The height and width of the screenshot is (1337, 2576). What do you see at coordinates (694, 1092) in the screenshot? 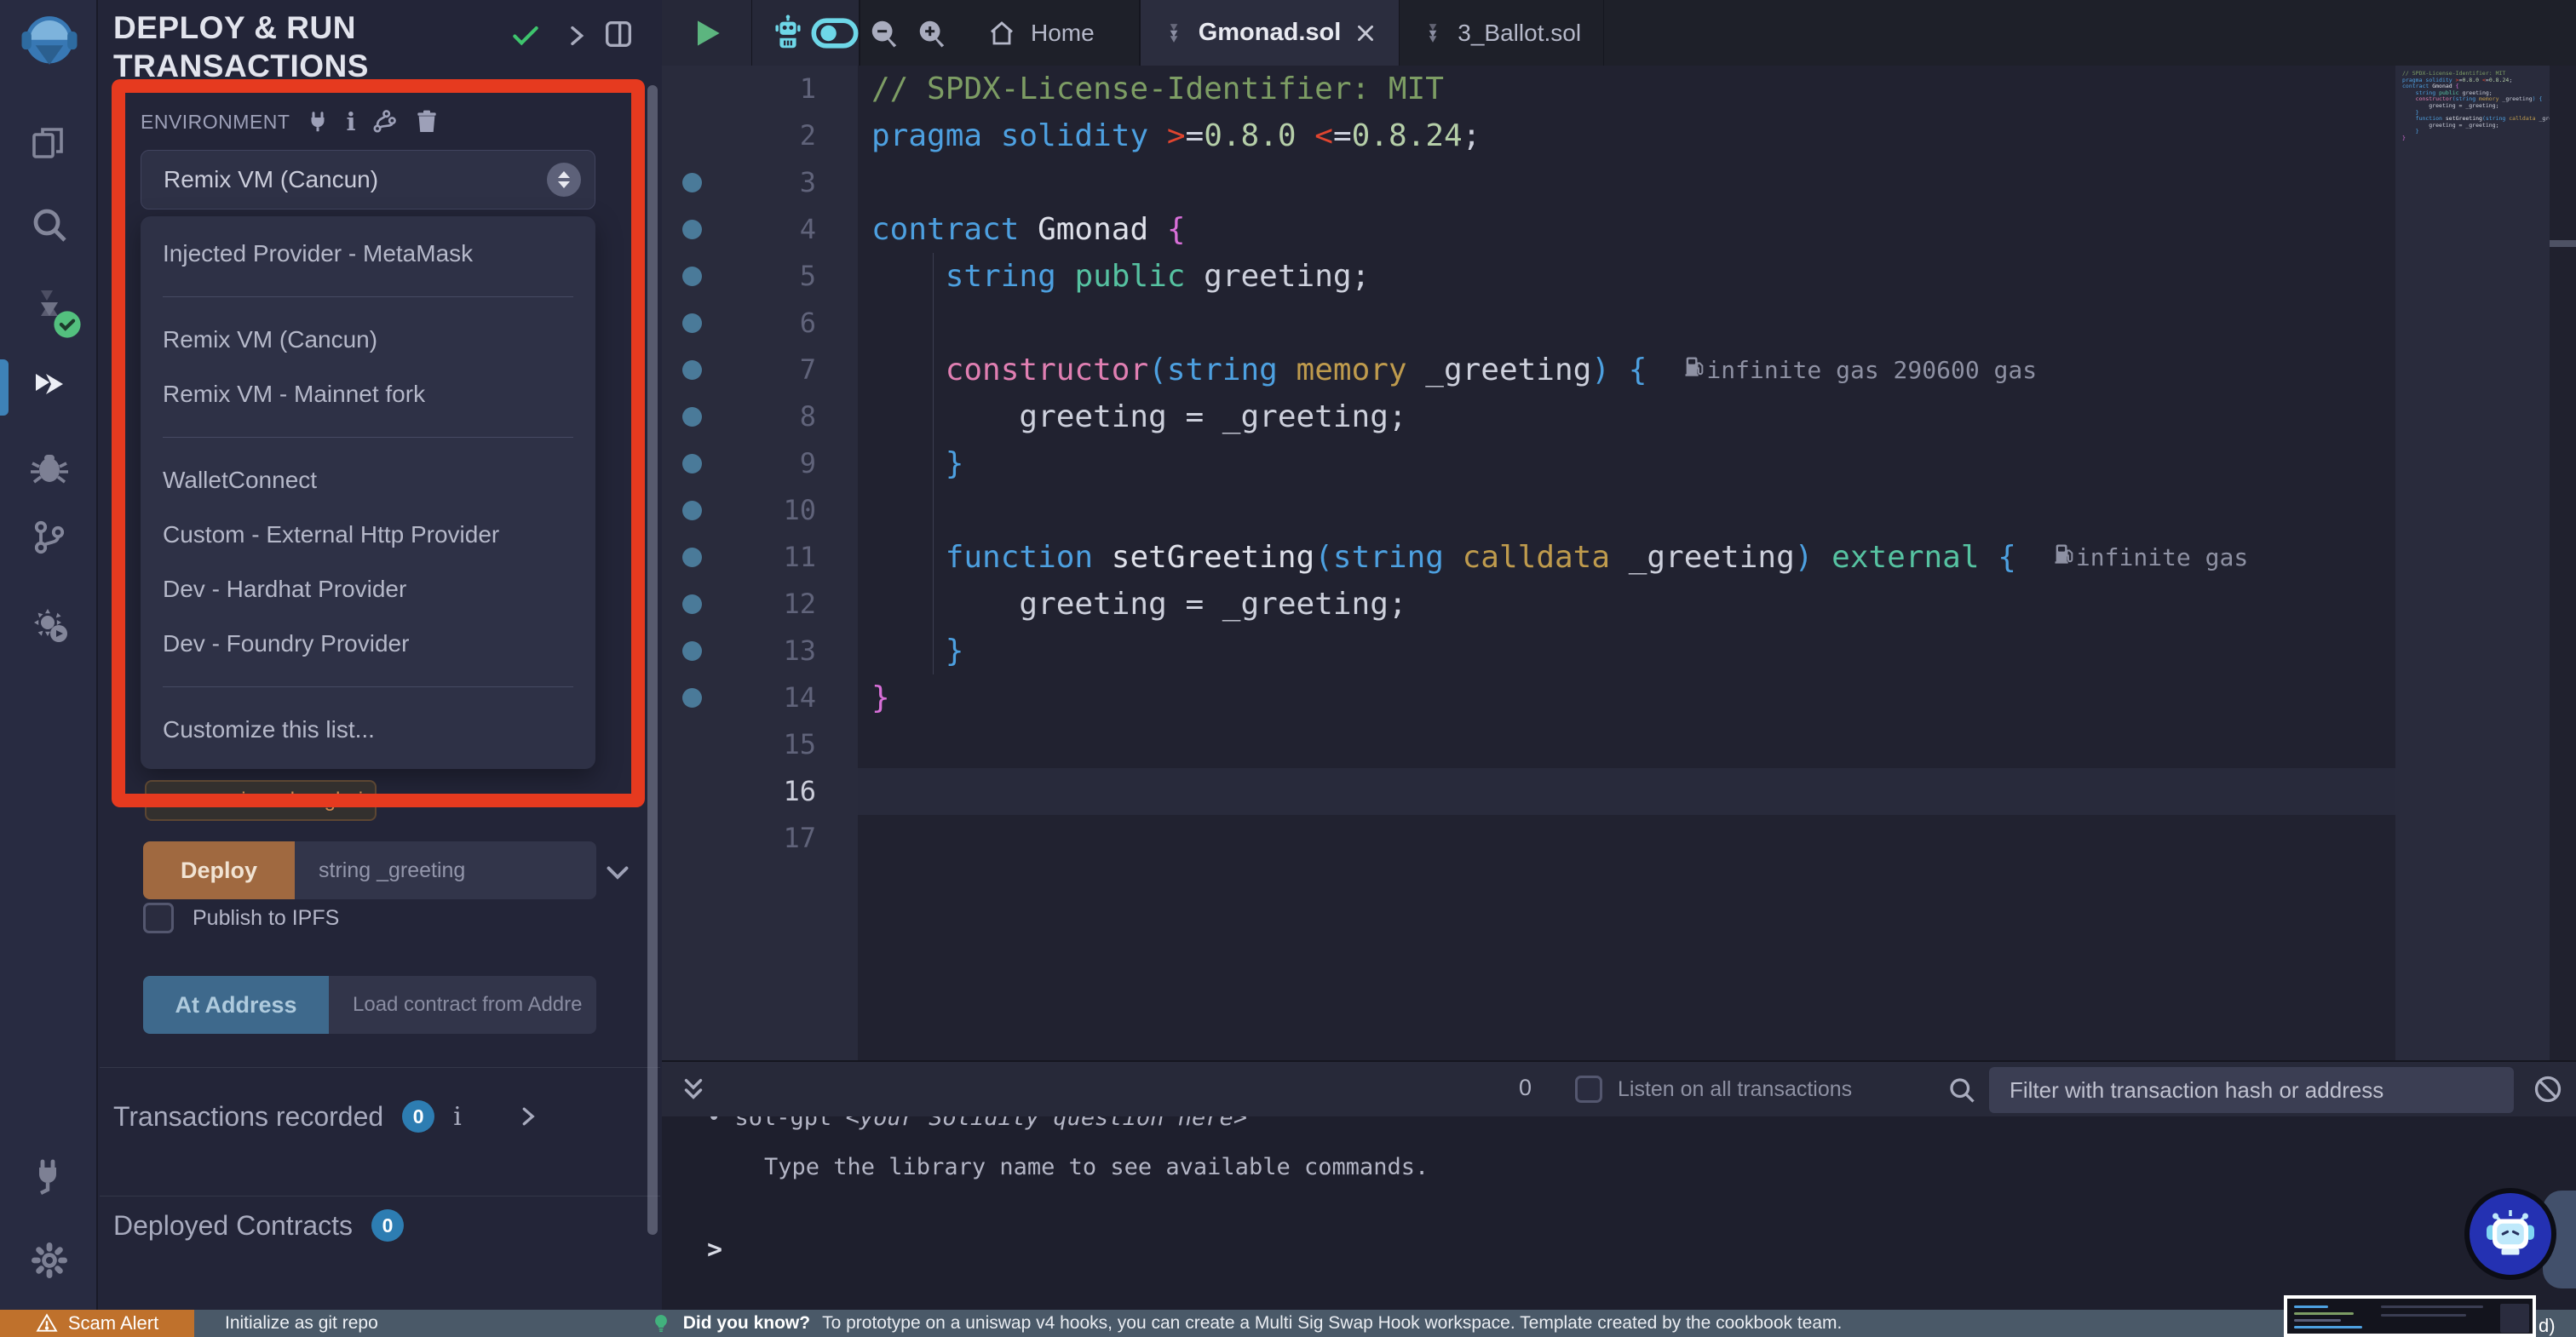
I see `collapse-terminal-icon` at bounding box center [694, 1092].